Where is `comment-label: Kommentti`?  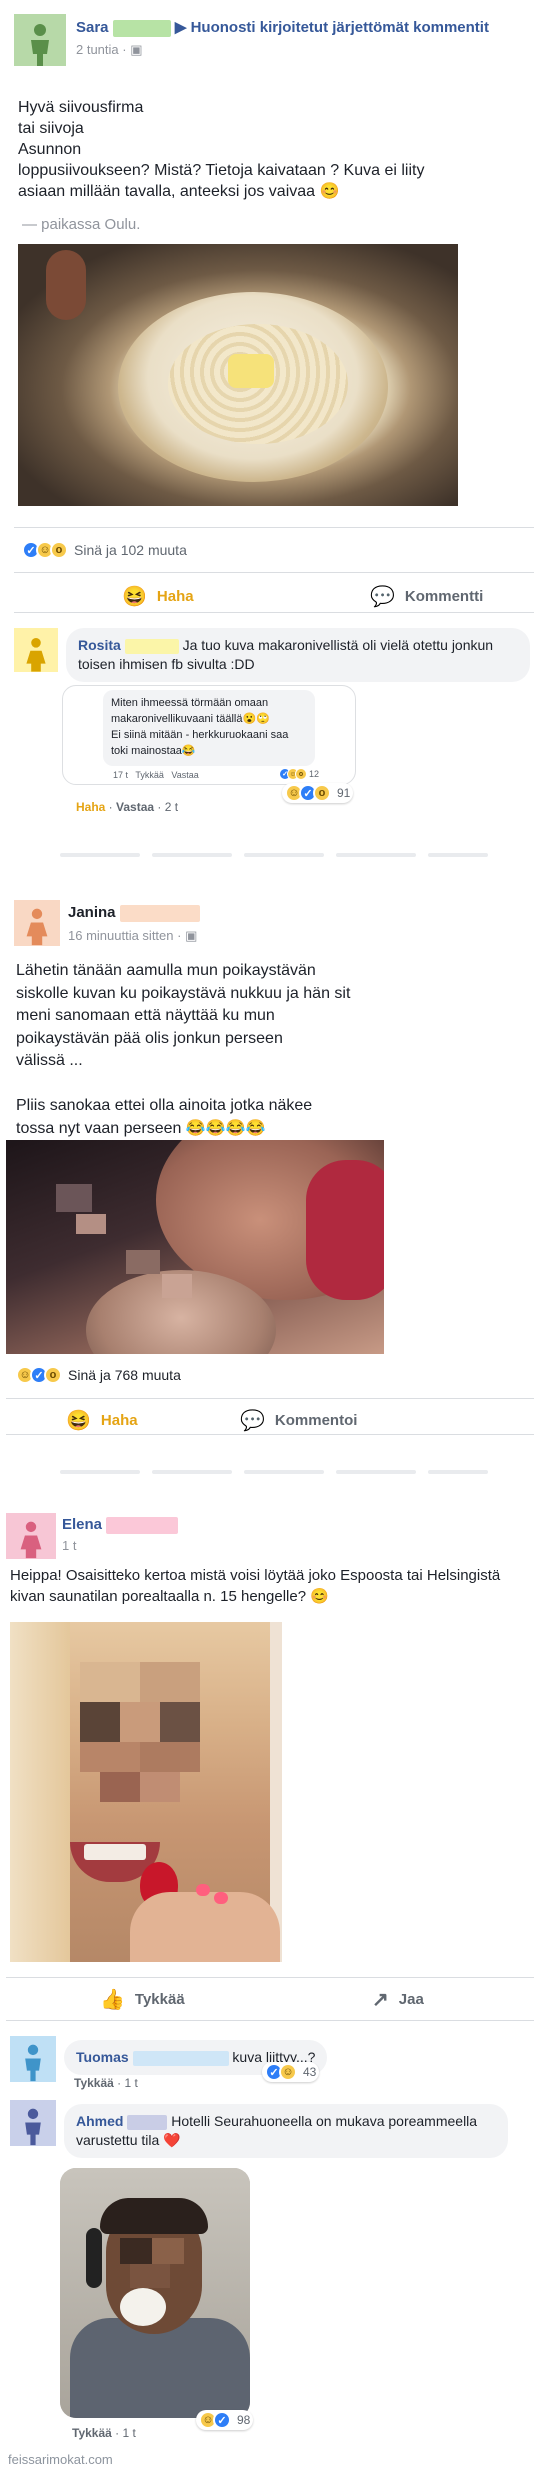 comment-label: Kommentti is located at coordinates (444, 596).